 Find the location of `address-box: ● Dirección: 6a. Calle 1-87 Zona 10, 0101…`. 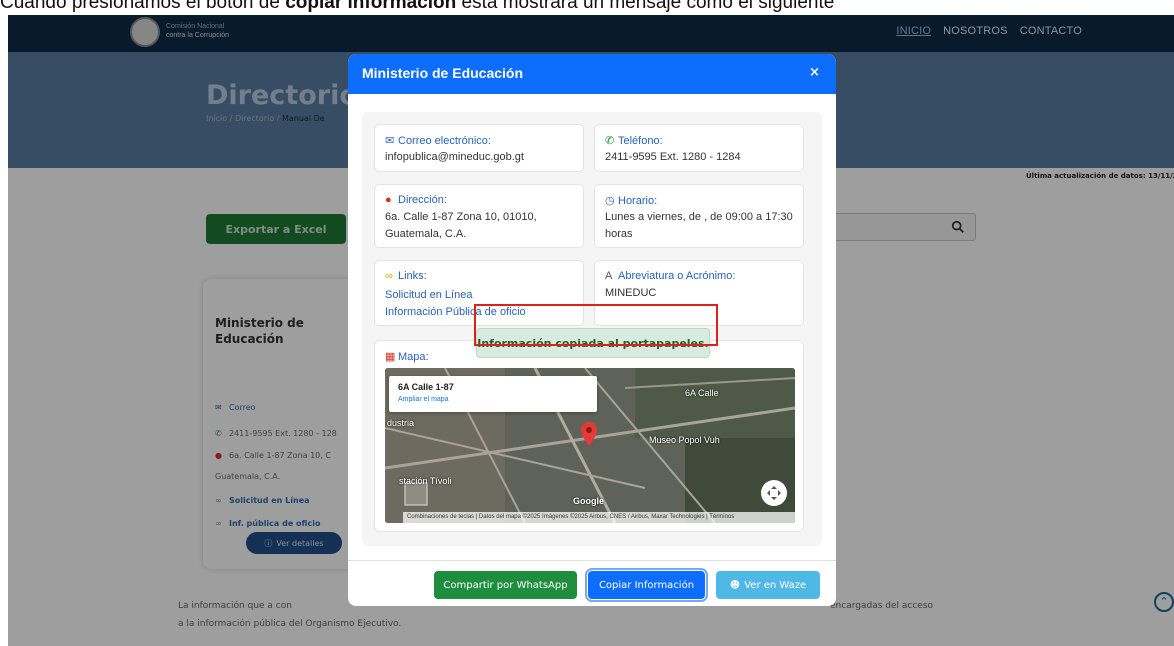

address-box: ● Dirección: 6a. Calle 1-87 Zona 10, 0101… is located at coordinates (479, 216).